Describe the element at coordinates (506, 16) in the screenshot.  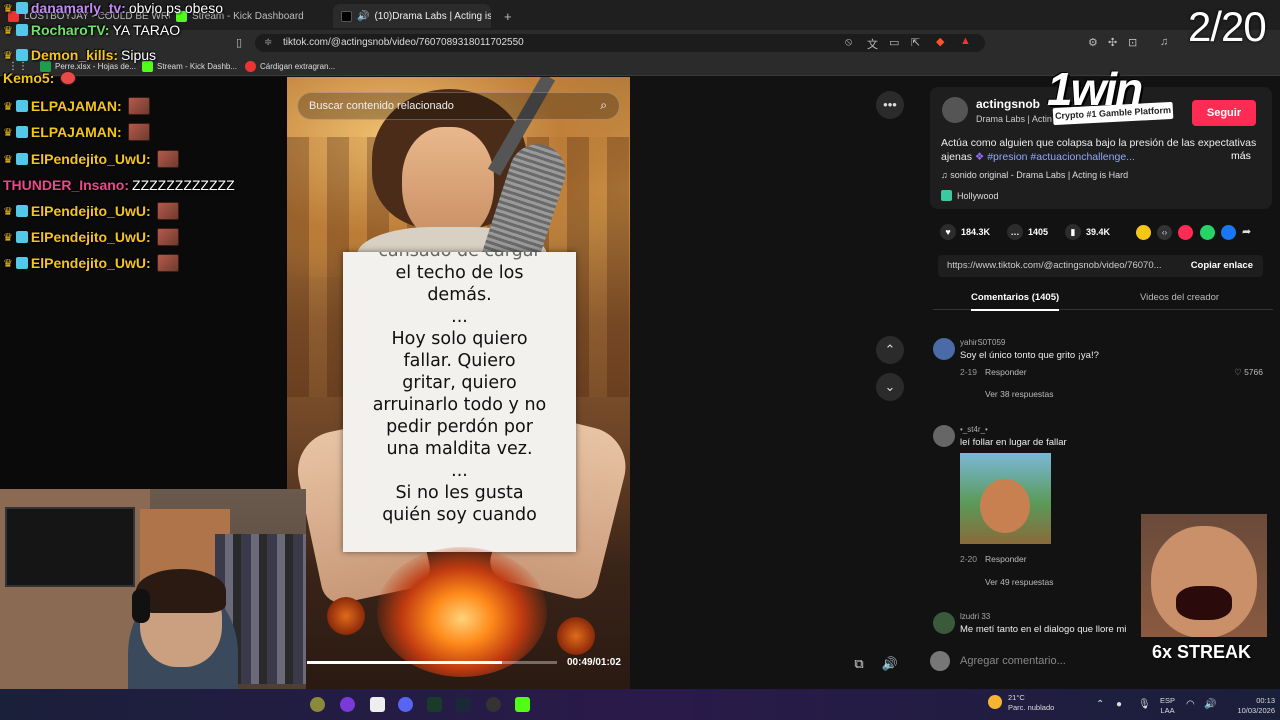
I see `new-tab-button: +` at that location.